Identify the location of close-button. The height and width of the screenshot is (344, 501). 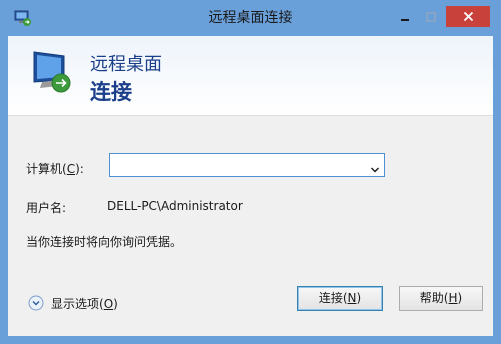
(468, 16).